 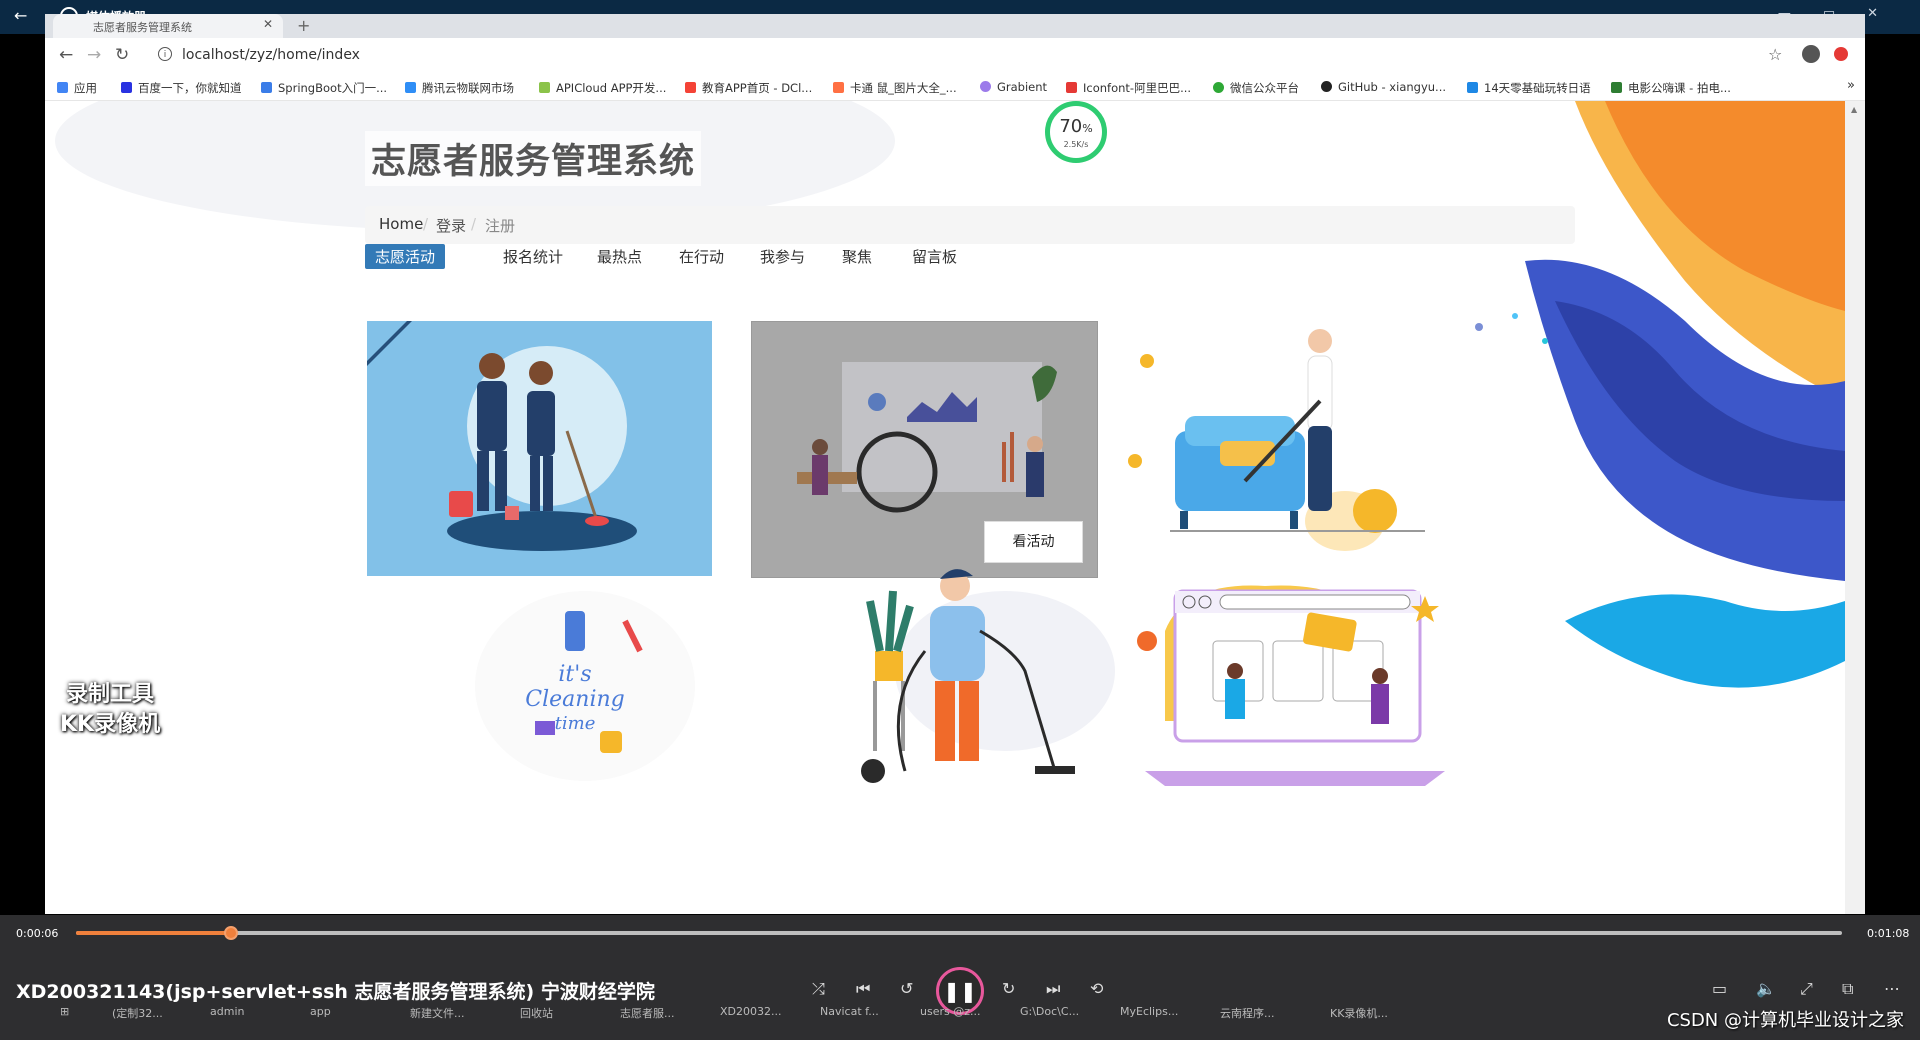 What do you see at coordinates (1529, 88) in the screenshot?
I see `bookmark-item: 14天零基础玩转日语` at bounding box center [1529, 88].